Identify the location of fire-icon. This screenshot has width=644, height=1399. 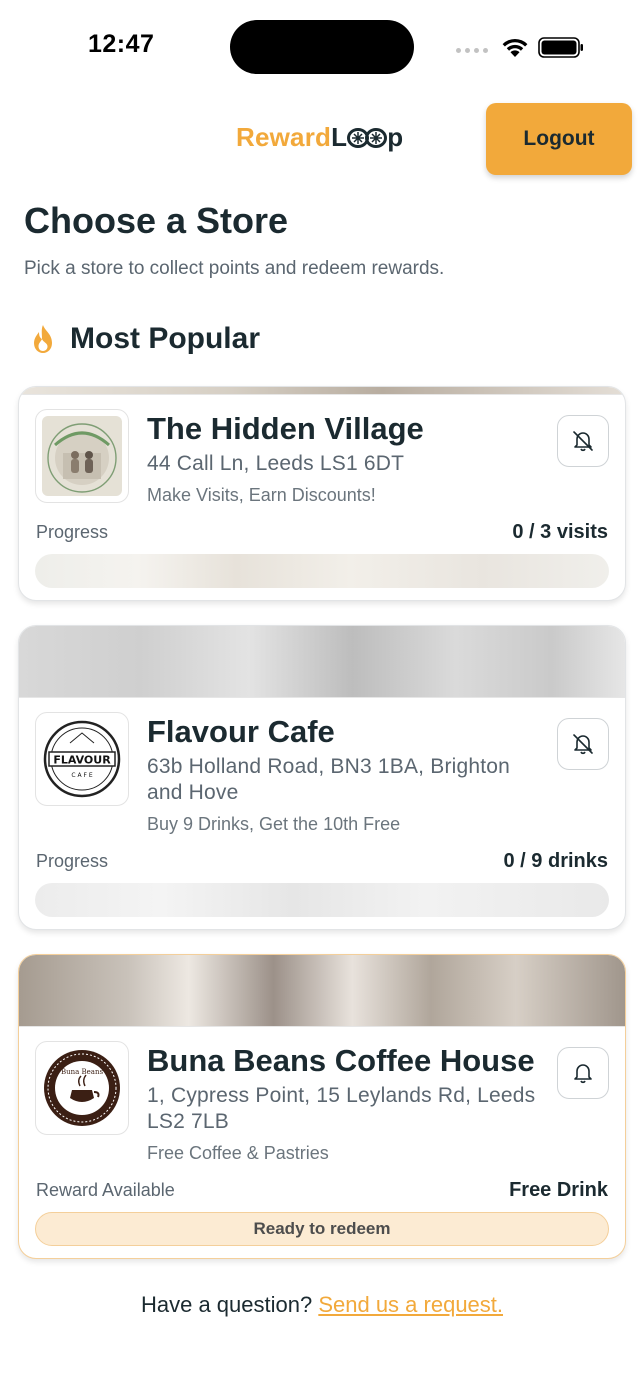
(43, 339).